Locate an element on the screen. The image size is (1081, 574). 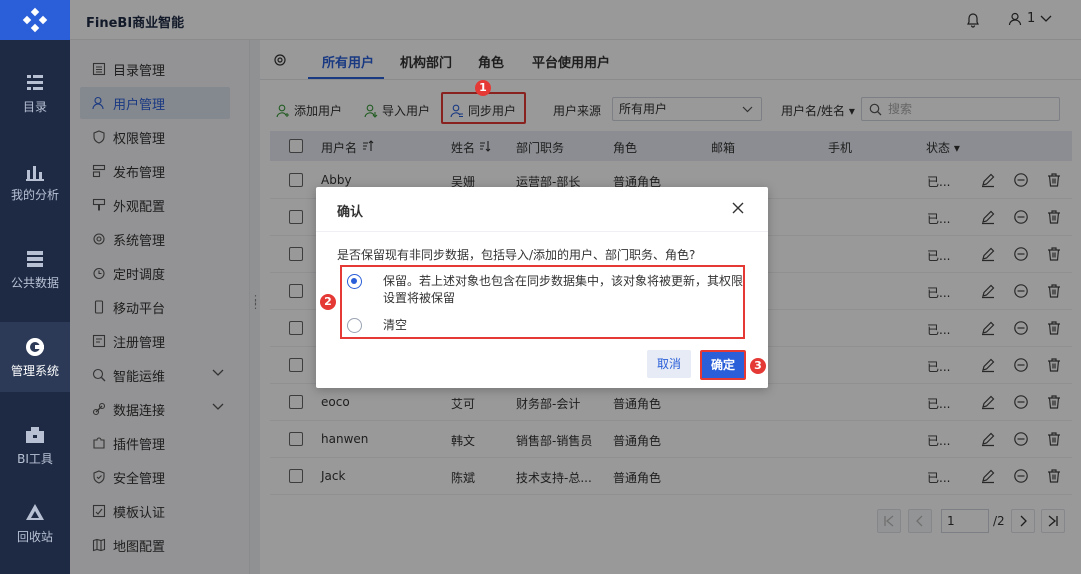
logo-icon is located at coordinates (35, 20).